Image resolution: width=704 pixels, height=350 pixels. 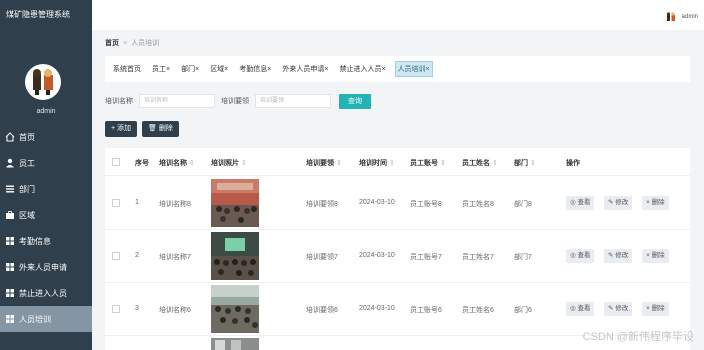 What do you see at coordinates (324, 163) in the screenshot?
I see `col-training-requirement: 培训要领 ⇕` at bounding box center [324, 163].